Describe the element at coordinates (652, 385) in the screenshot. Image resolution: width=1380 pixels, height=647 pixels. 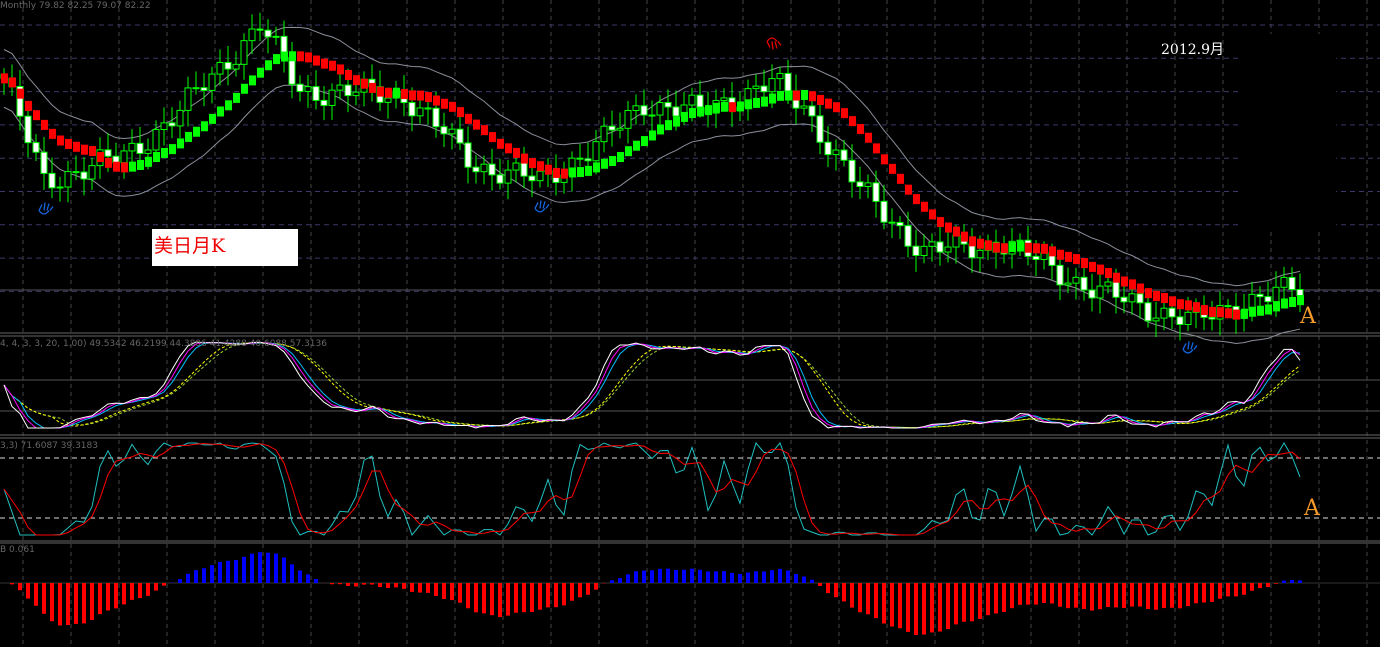
I see `osc1-line-green` at that location.